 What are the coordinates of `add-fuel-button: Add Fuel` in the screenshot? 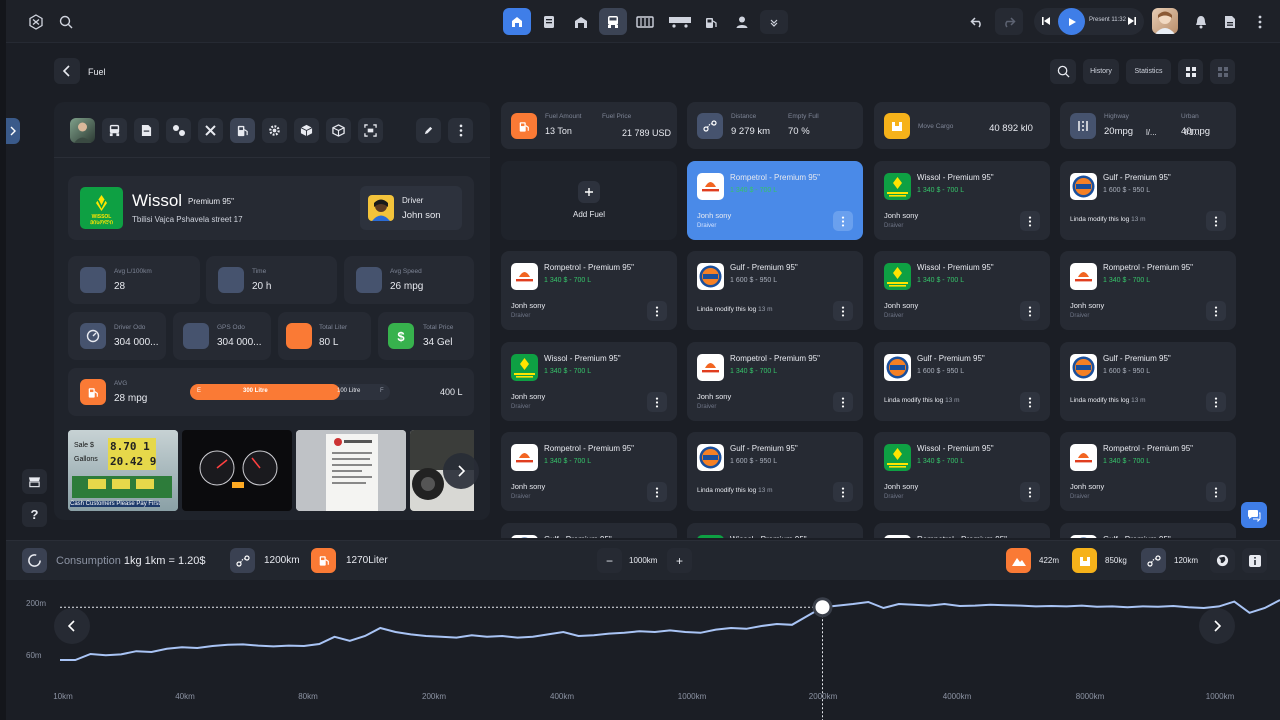 It's located at (589, 200).